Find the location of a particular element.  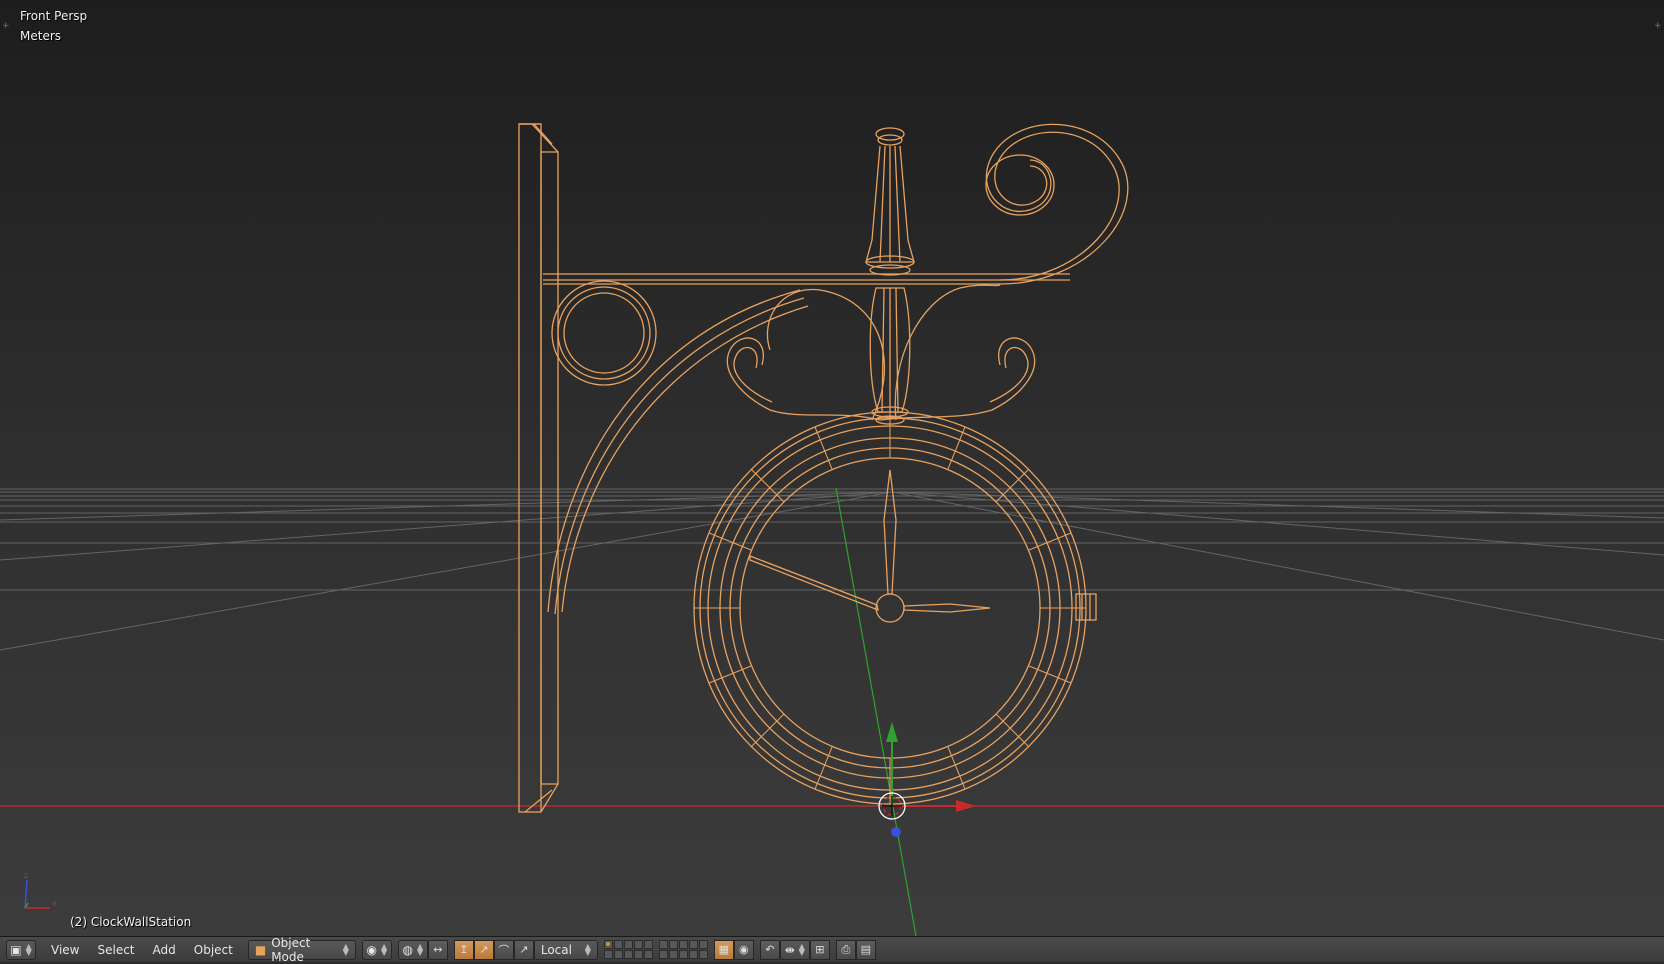

snap-grid-icon: ⊞ is located at coordinates (820, 949).